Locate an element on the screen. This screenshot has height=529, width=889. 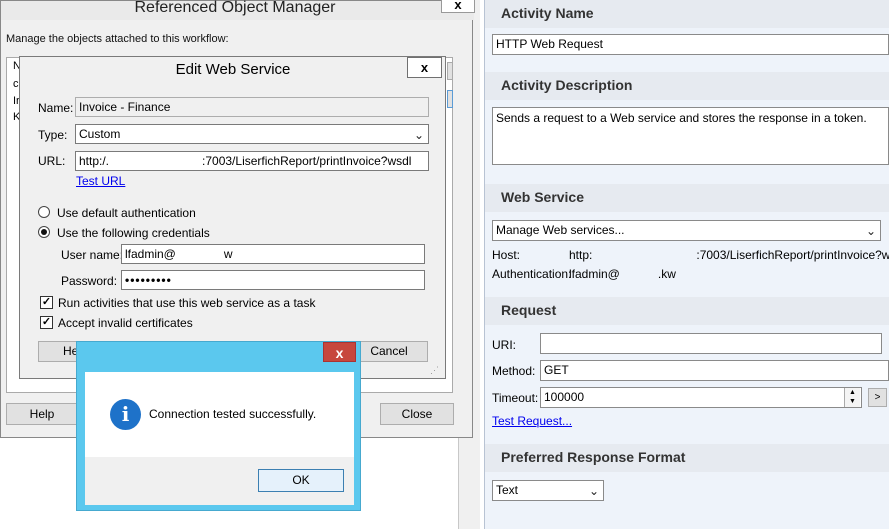
type-select-value: Custom is located at coordinates (100, 134).